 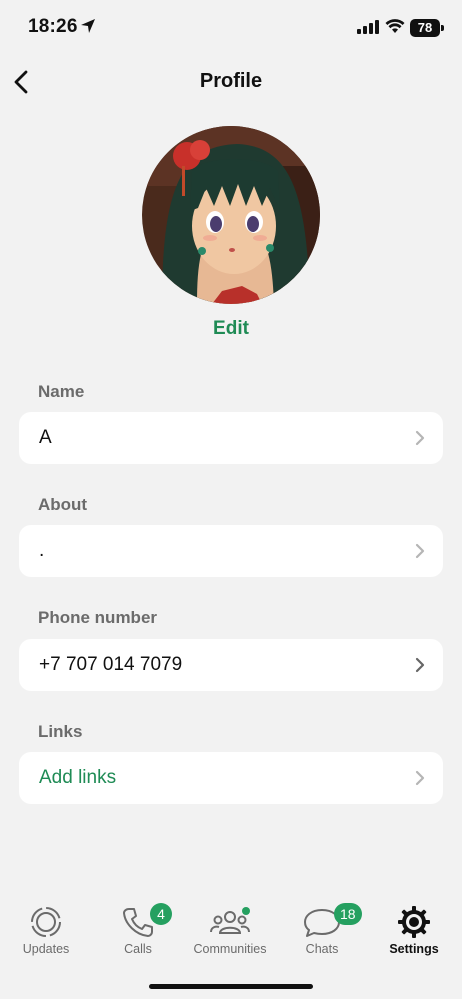 I want to click on links-row: Add links, so click(x=231, y=778).